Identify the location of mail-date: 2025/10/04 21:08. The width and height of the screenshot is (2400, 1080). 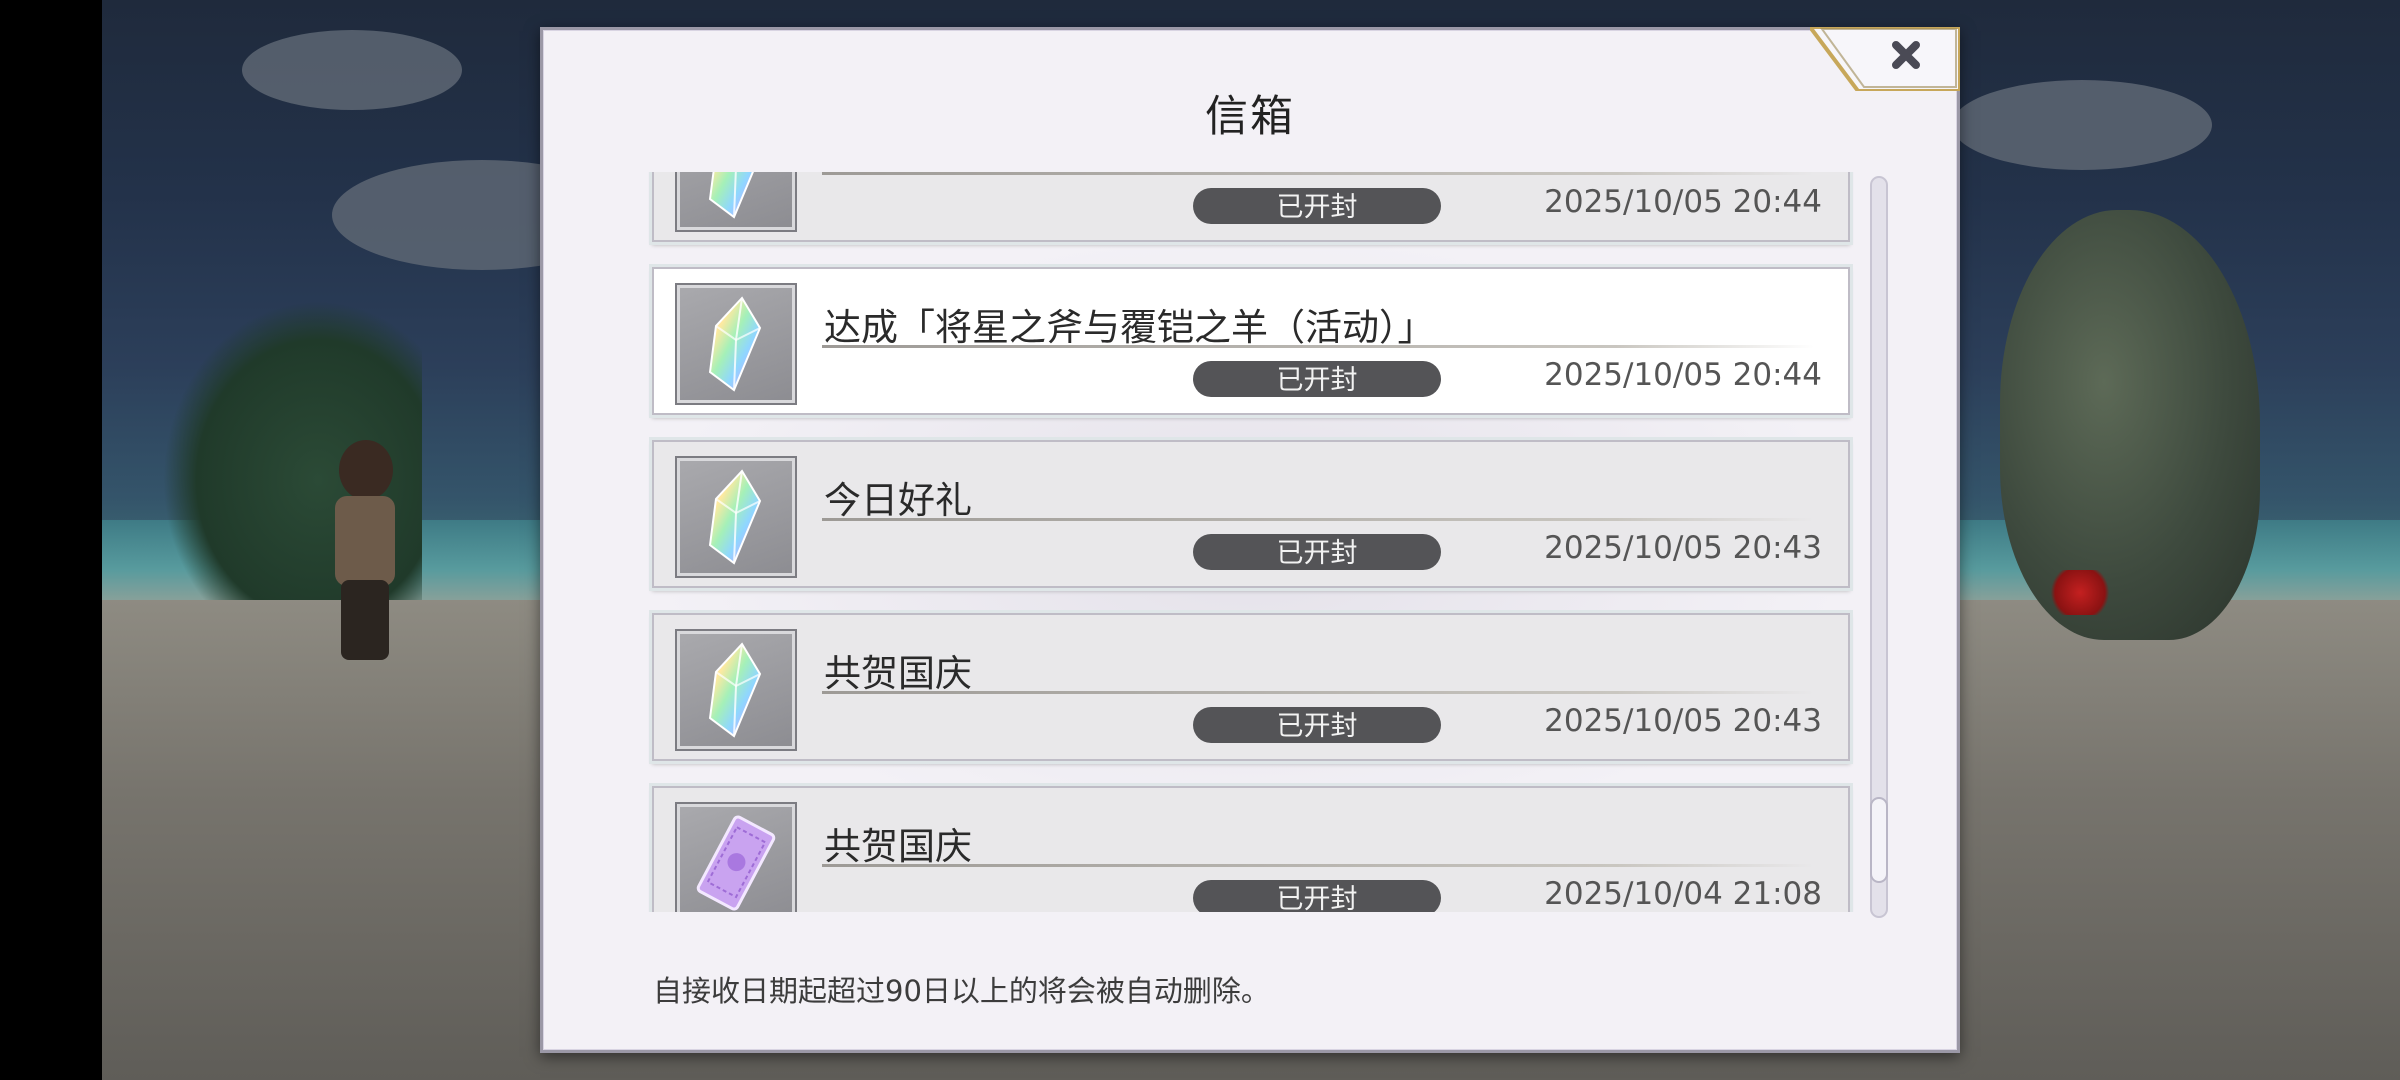
(1683, 894).